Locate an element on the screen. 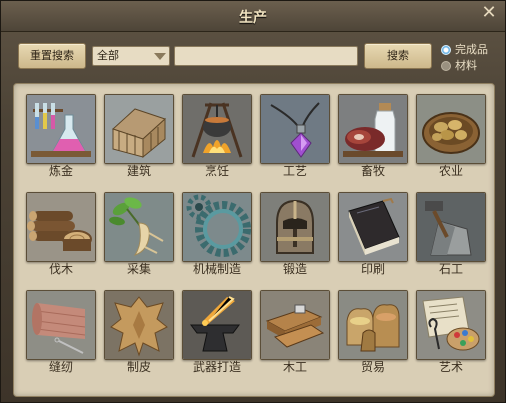 Image resolution: width=506 pixels, height=403 pixels. category-label: 锻造 is located at coordinates (294, 269).